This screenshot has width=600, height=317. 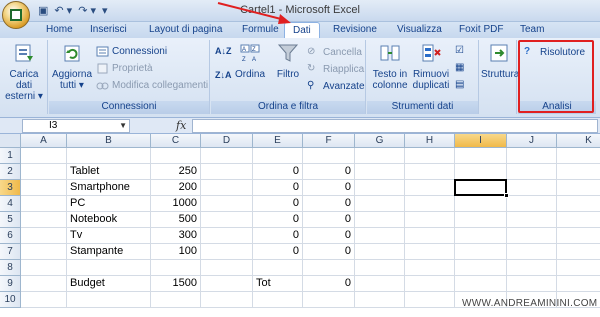 What do you see at coordinates (227, 220) in the screenshot?
I see `cell-d5` at bounding box center [227, 220].